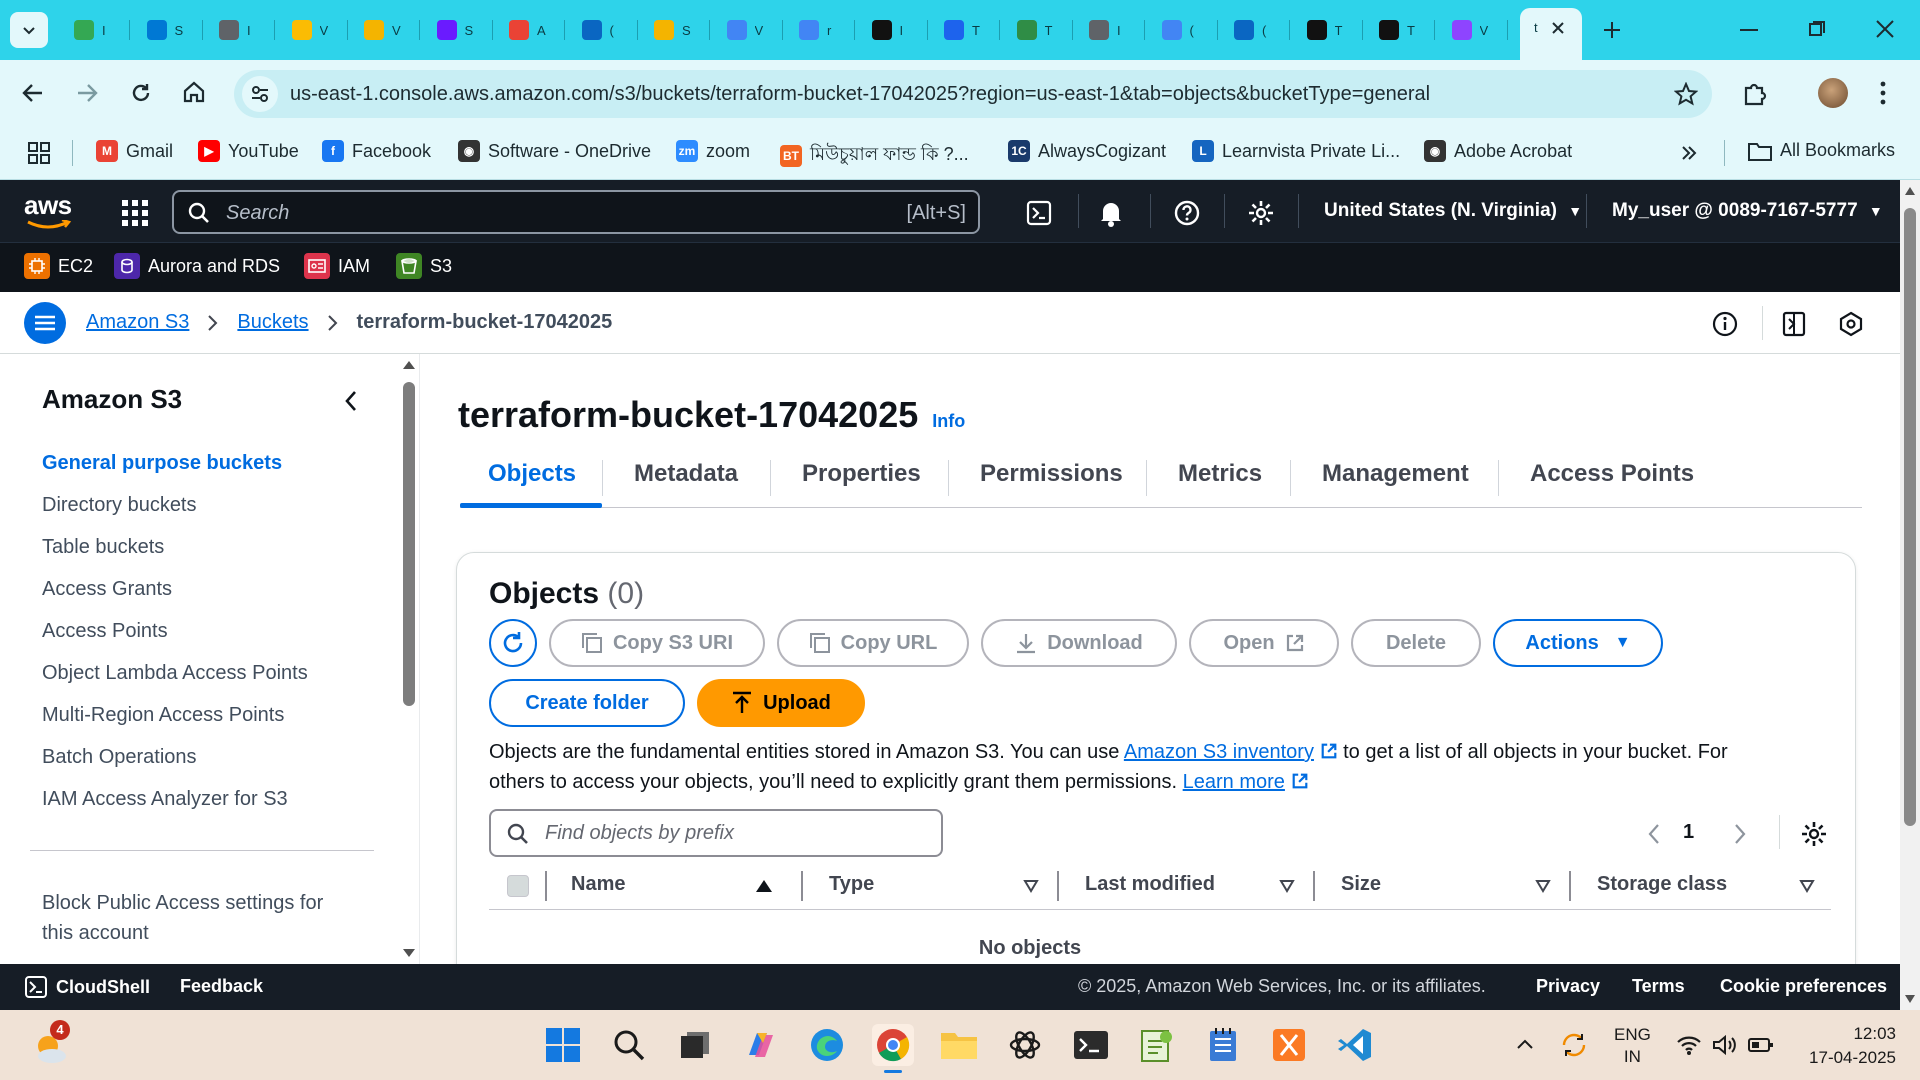  Describe the element at coordinates (162, 463) in the screenshot. I see `sidebar-item-general-purpose-buckets: General purpose buckets` at that location.